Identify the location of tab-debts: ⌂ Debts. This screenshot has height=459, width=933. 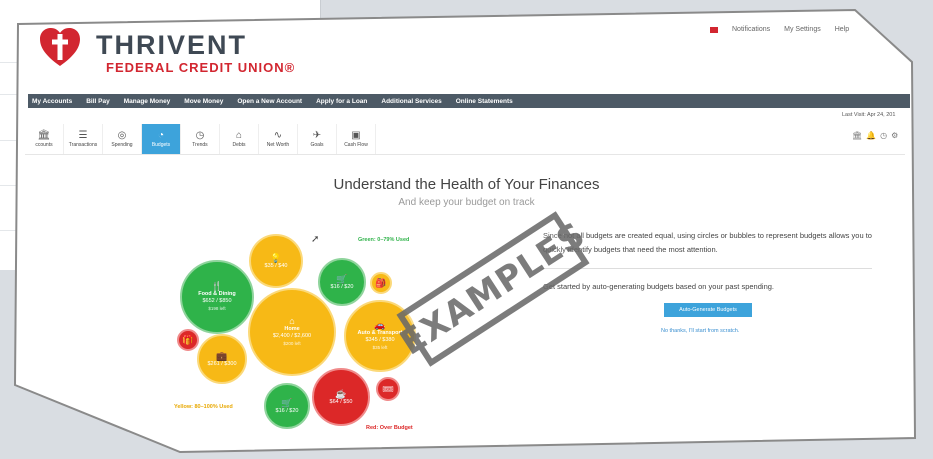
(239, 139).